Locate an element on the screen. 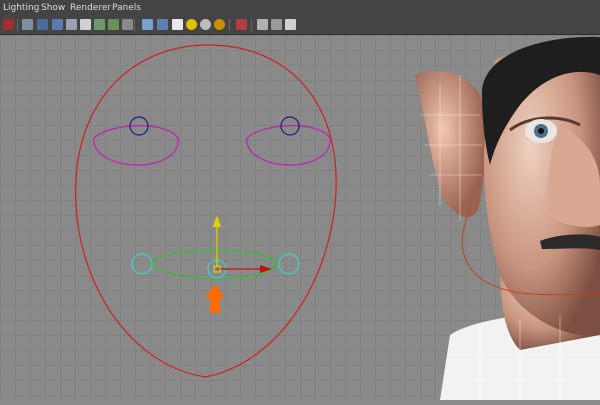 The height and width of the screenshot is (405, 600). panel-toolbar is located at coordinates (300, 26).